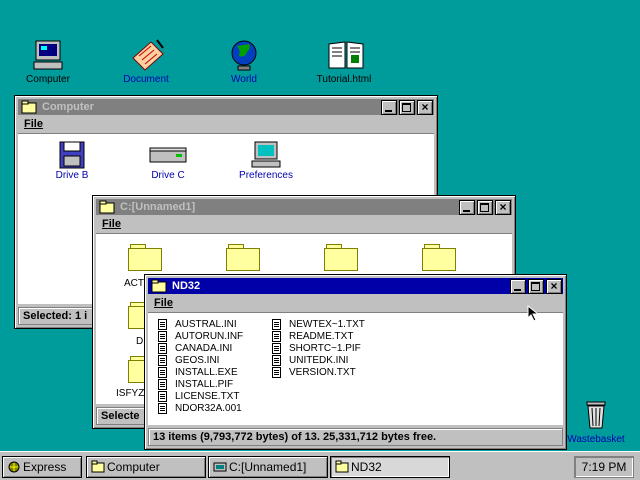 Image resolution: width=640 pixels, height=480 pixels. I want to click on file-list-item: GEOS.INI, so click(188, 361).